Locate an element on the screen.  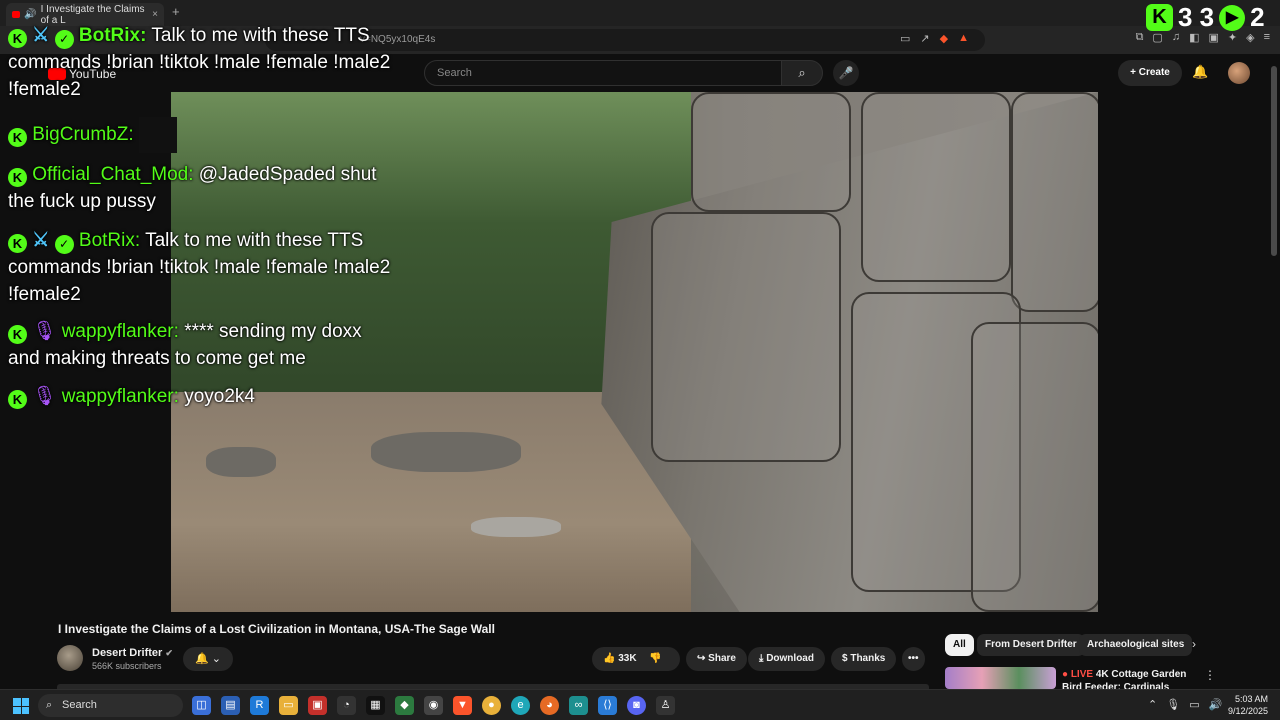
discord-icon: ◙ is located at coordinates (636, 705).